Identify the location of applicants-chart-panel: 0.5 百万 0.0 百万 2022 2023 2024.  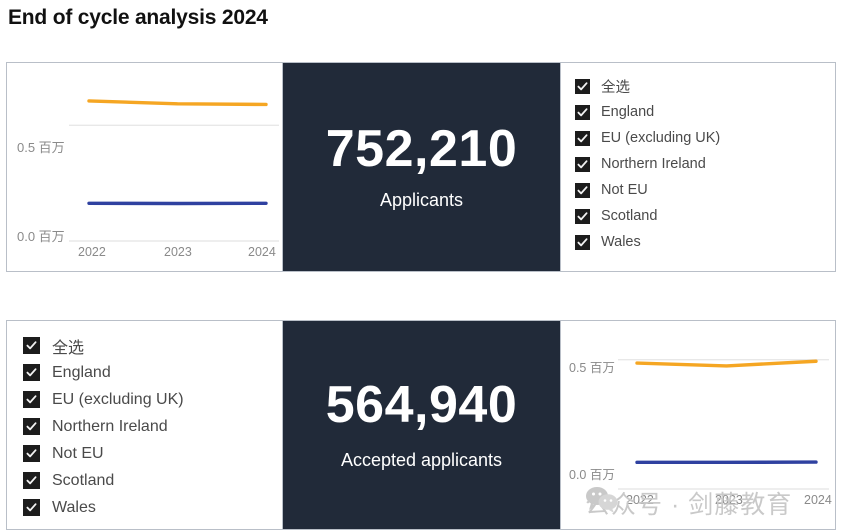
(144, 167).